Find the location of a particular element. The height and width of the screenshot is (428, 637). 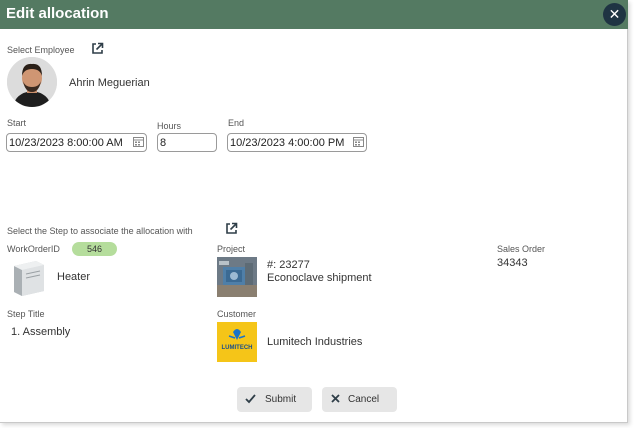

end-label: End is located at coordinates (236, 123).